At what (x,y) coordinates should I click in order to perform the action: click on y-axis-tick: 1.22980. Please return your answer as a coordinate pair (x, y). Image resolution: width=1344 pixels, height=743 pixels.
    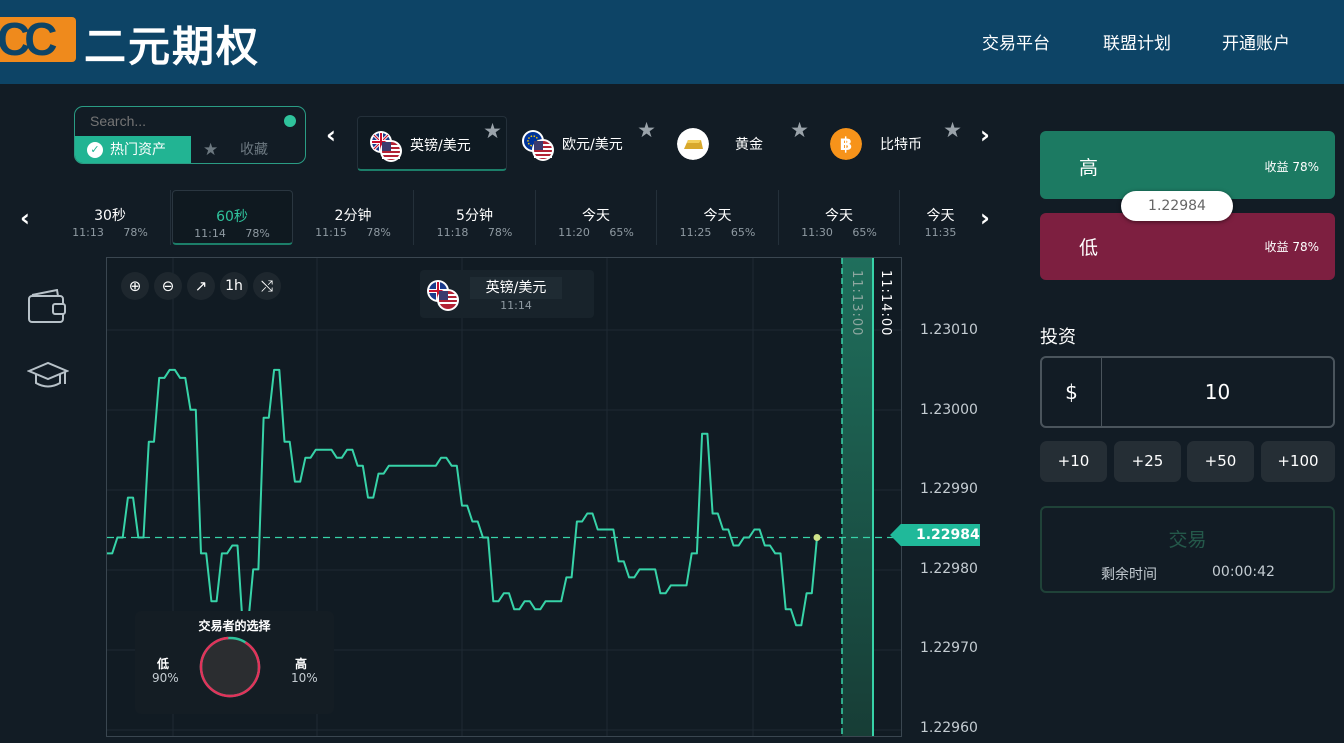
    Looking at the image, I should click on (949, 569).